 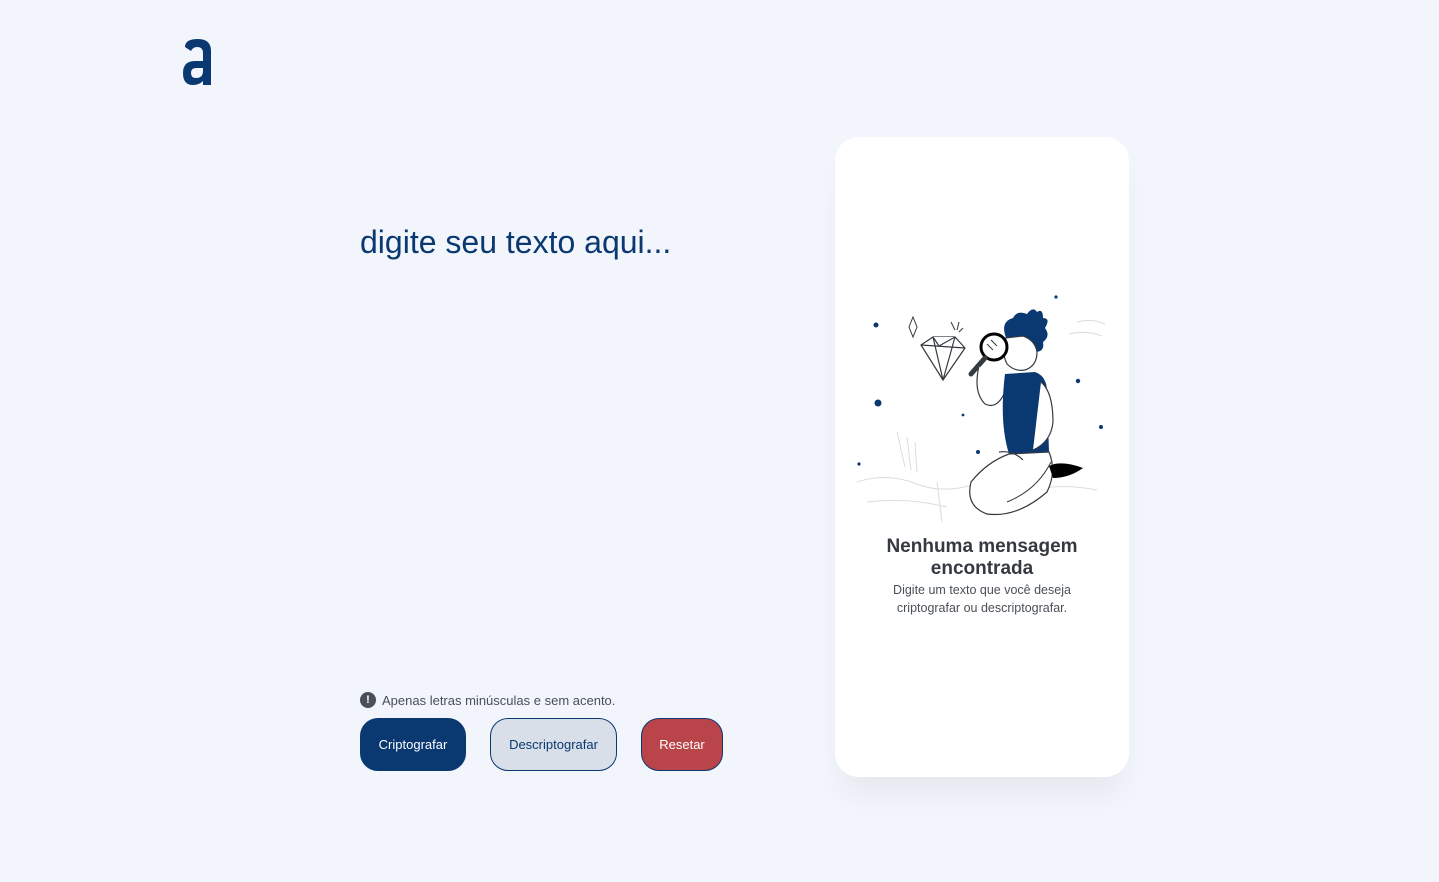 What do you see at coordinates (981, 409) in the screenshot?
I see `person-magnifying-glass-illustration` at bounding box center [981, 409].